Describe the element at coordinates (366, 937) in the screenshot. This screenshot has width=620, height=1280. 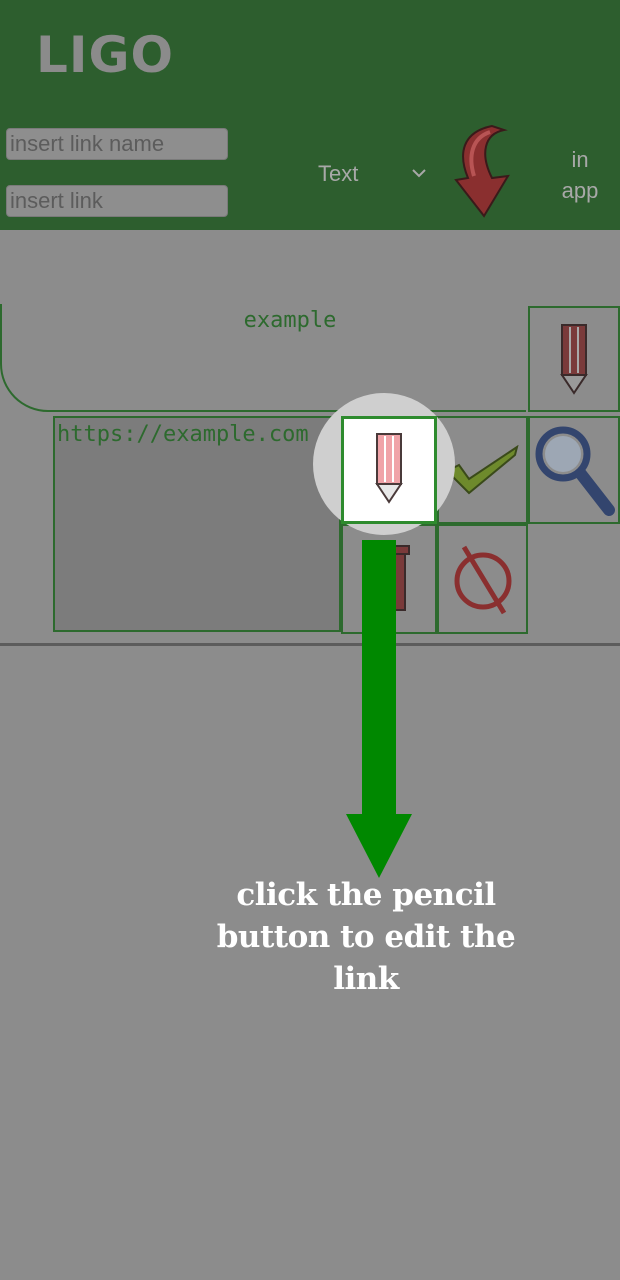
I see `tutorial-hint: click the pencil button to edit the link` at that location.